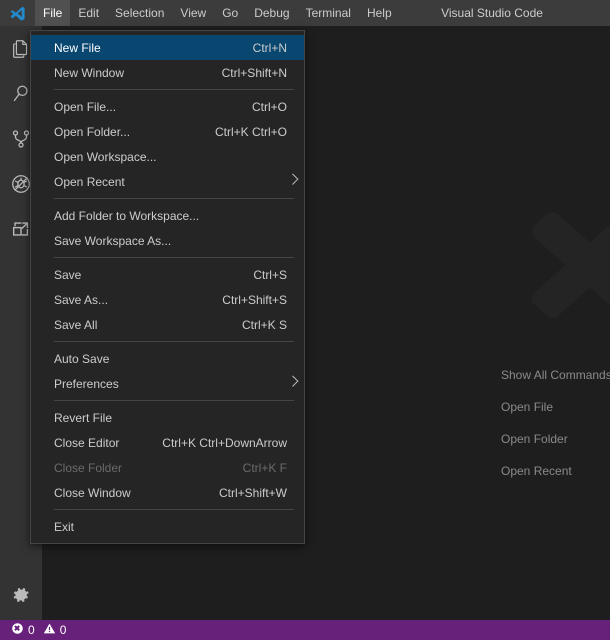 The image size is (610, 640). Describe the element at coordinates (167, 417) in the screenshot. I see `menu-item-revert-file: Revert File` at that location.